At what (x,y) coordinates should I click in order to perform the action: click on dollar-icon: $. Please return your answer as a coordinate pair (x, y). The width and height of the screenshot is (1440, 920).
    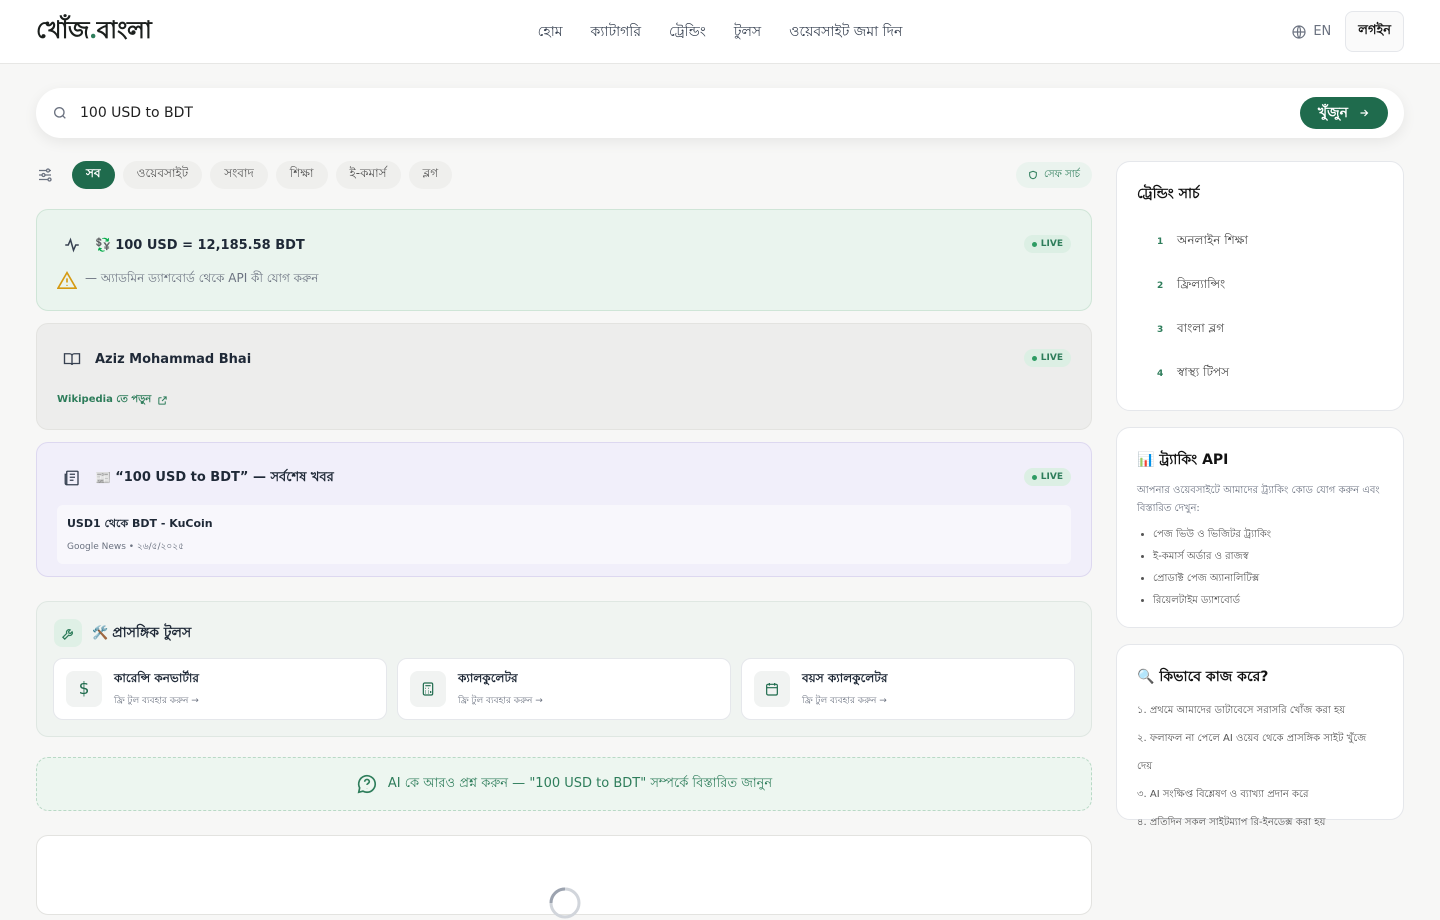
    Looking at the image, I should click on (84, 689).